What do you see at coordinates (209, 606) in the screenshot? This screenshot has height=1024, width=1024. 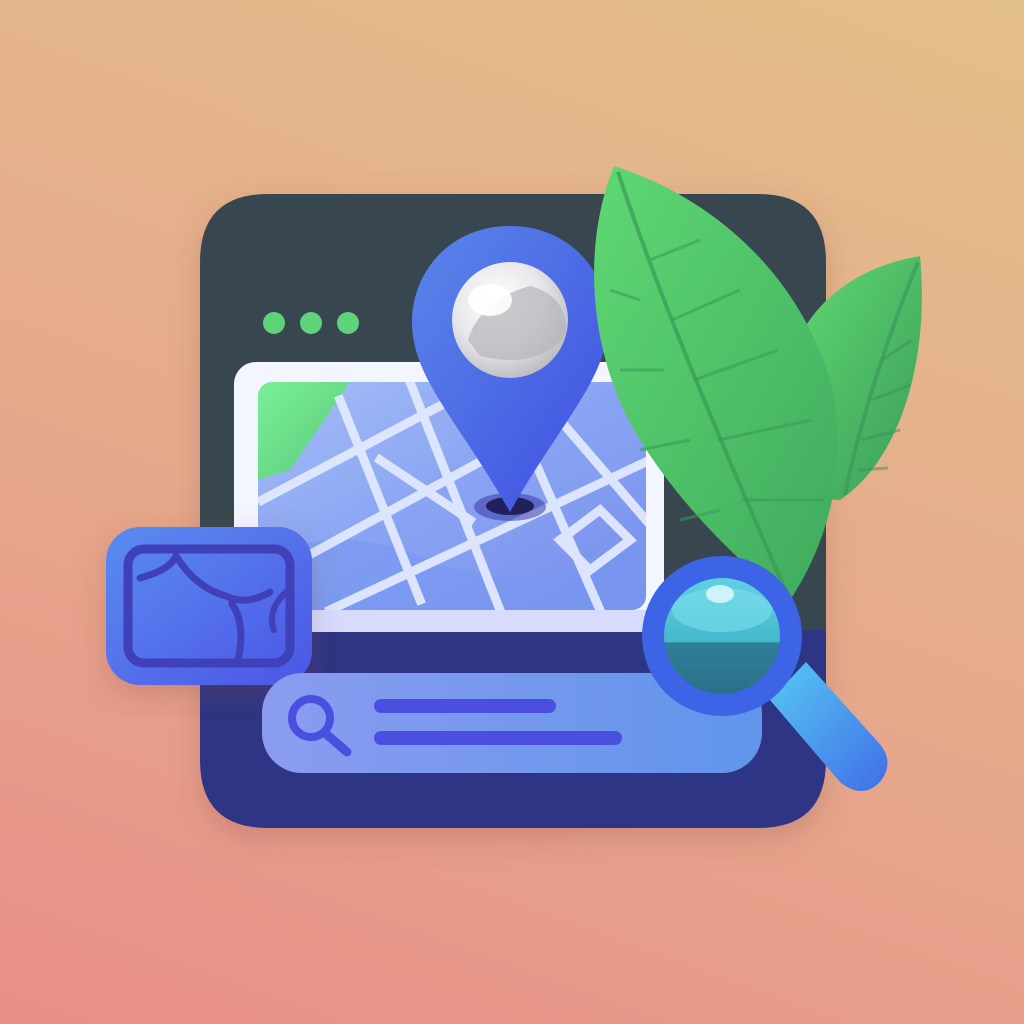 I see `map-card-icon` at bounding box center [209, 606].